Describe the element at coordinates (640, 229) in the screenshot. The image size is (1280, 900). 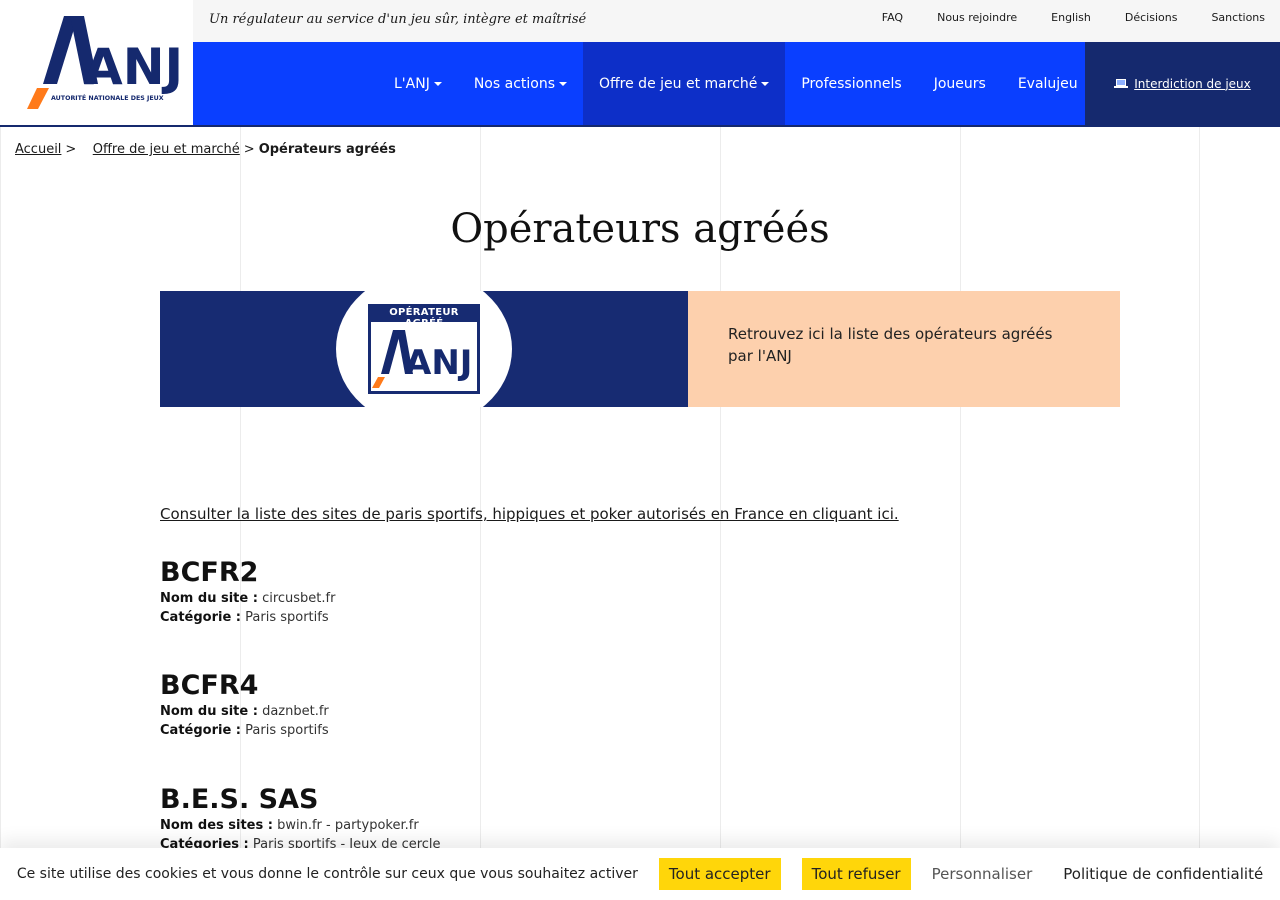
I see `page-title: Opérateurs agréés` at that location.